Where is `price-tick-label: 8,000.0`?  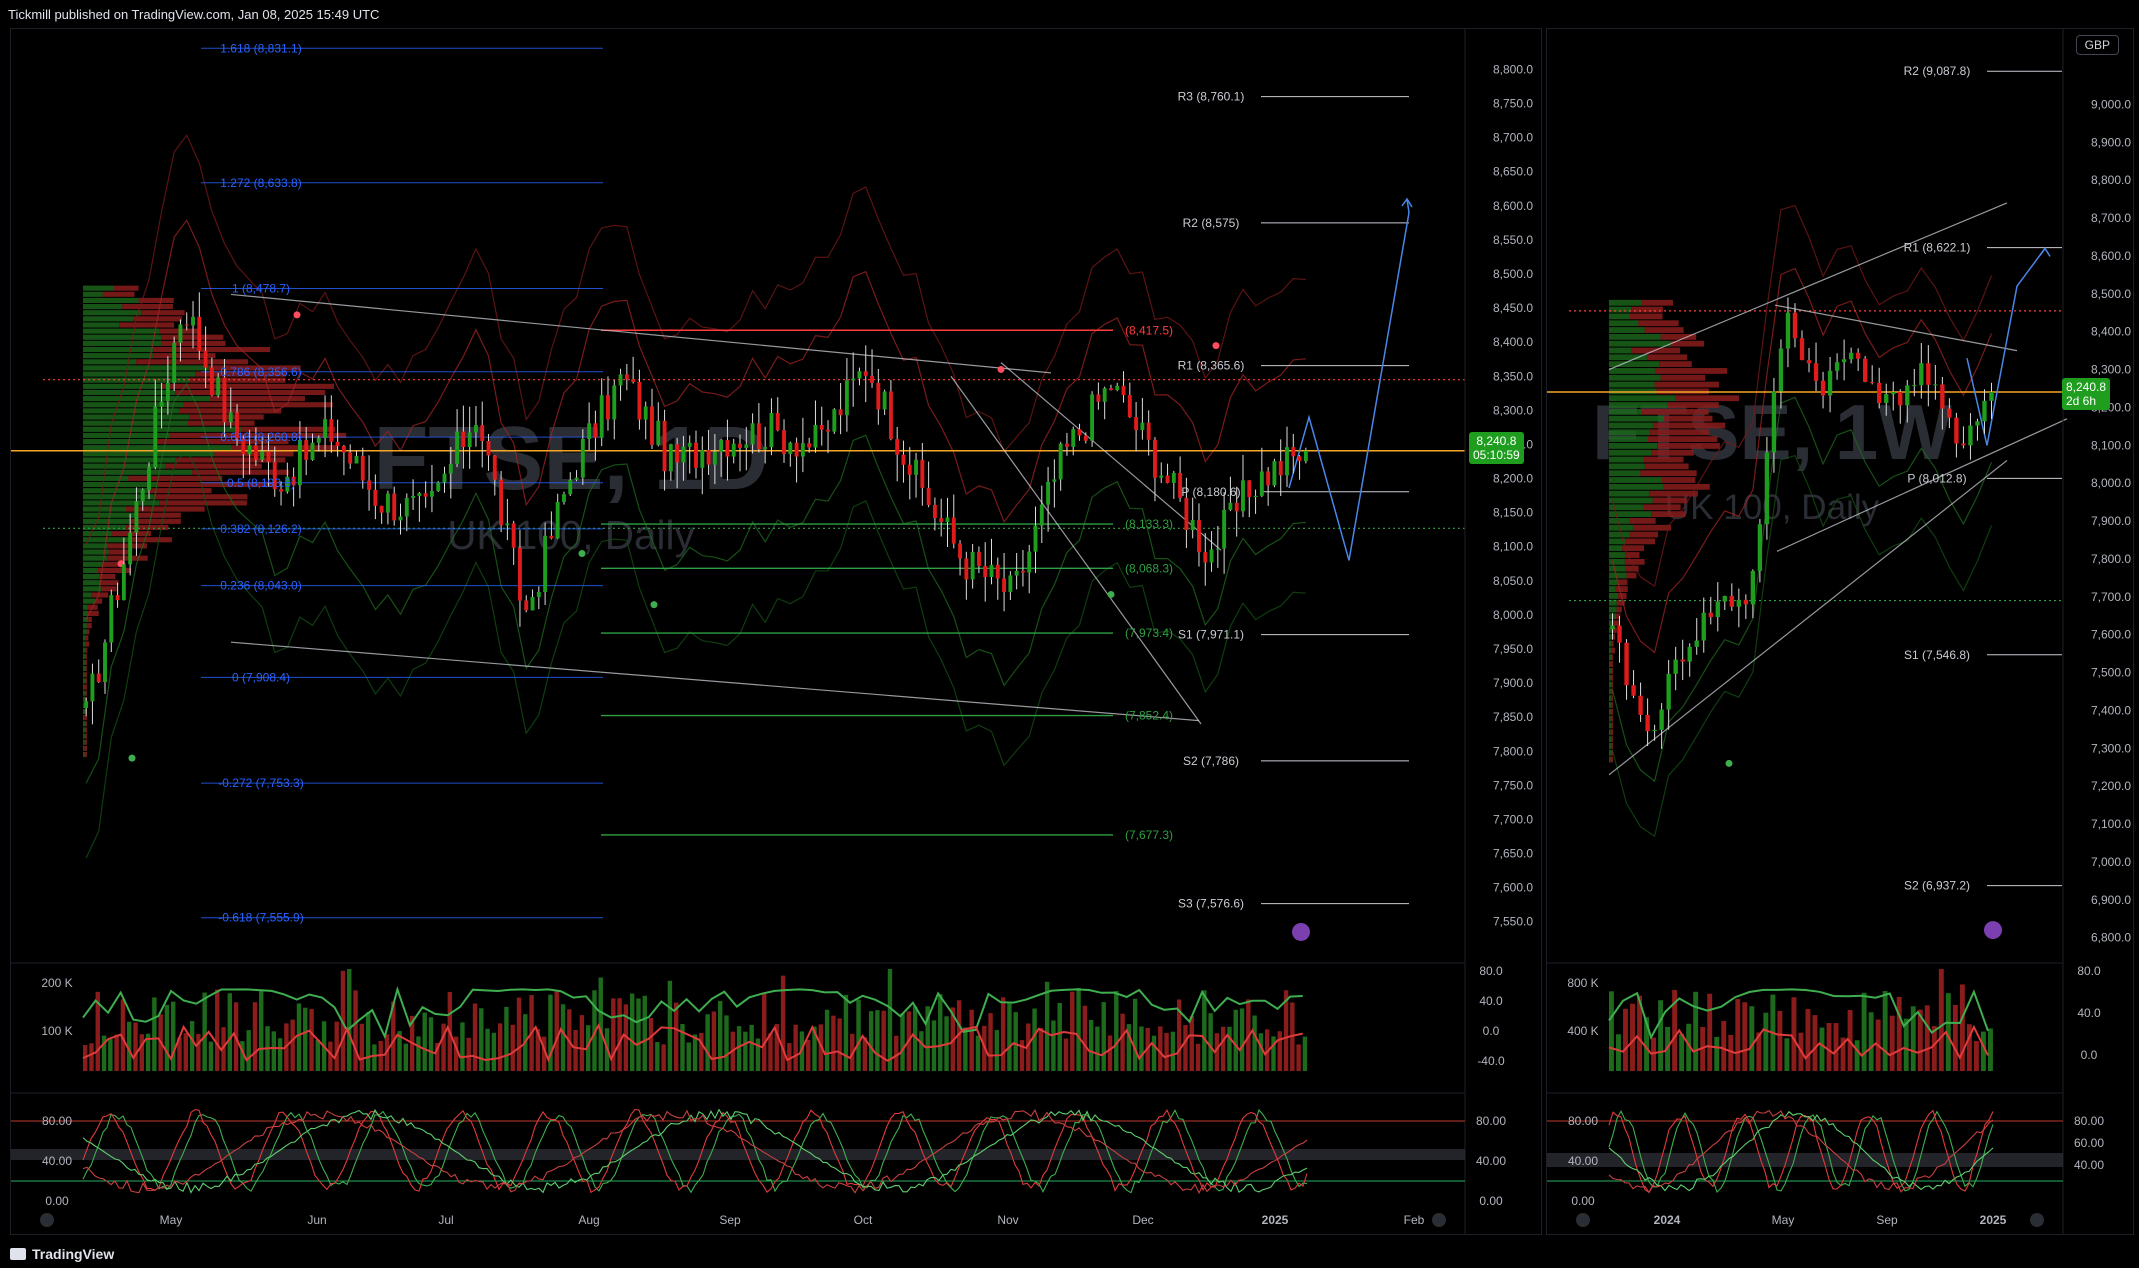
price-tick-label: 8,000.0 is located at coordinates (2111, 483).